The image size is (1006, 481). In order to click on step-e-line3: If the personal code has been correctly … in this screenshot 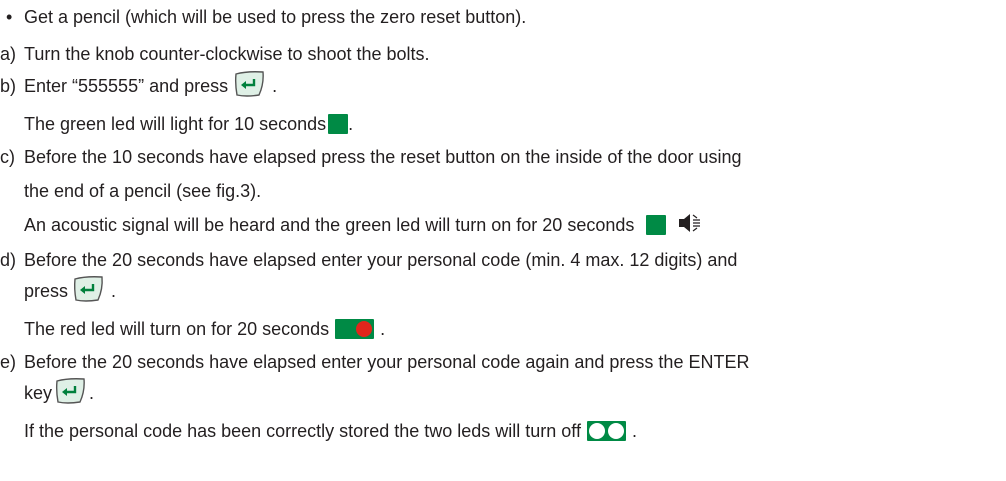, I will do `click(318, 431)`.